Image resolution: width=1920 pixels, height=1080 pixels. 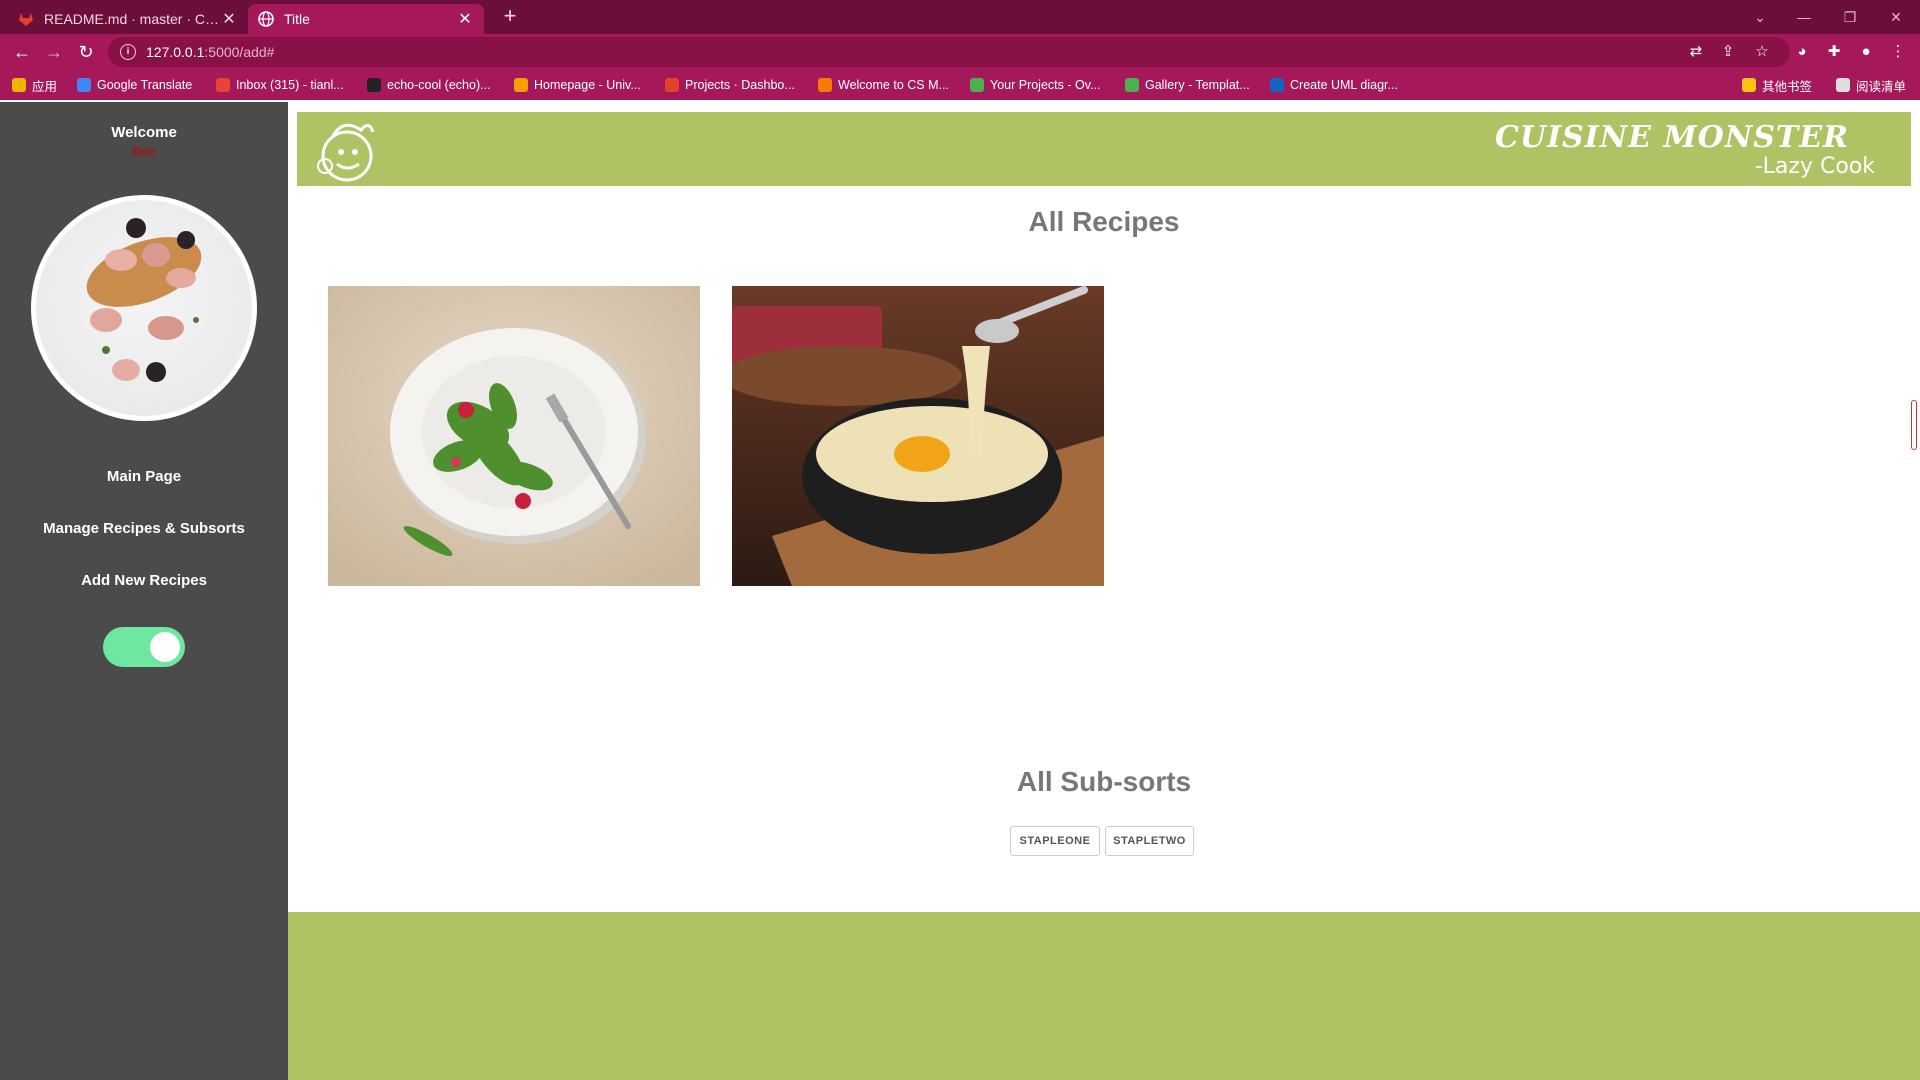 I want to click on translate-icon, so click(x=84, y=85).